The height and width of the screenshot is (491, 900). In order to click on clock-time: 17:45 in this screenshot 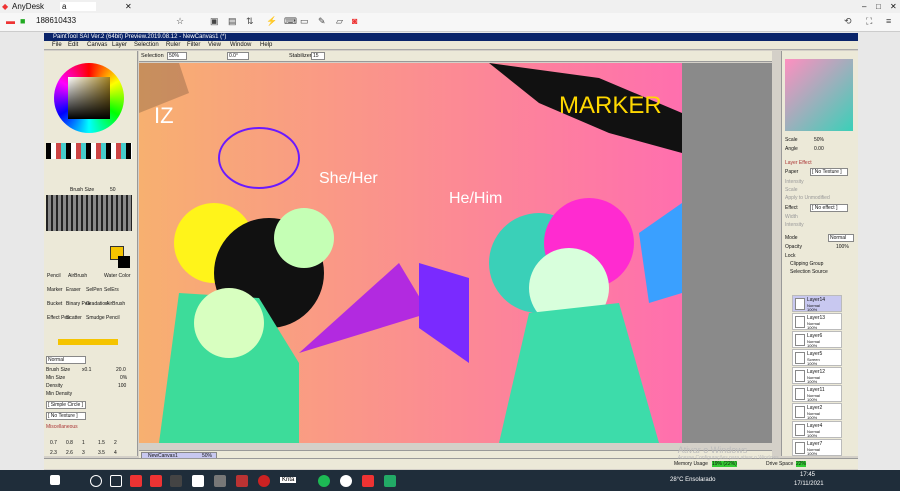, I will do `click(807, 475)`.